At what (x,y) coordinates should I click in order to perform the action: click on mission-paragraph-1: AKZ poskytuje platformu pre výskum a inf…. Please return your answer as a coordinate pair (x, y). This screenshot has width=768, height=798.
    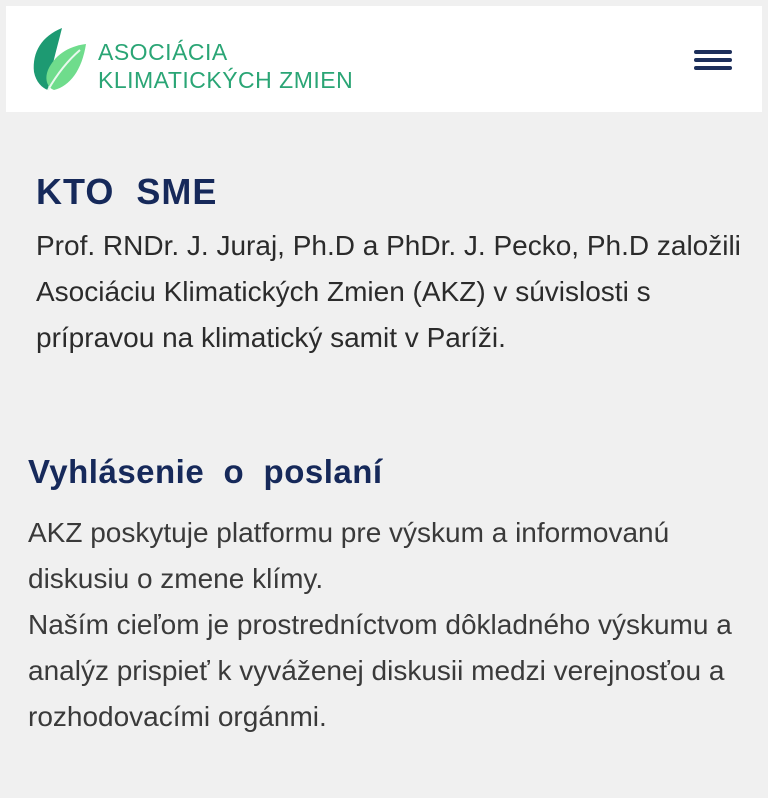
    Looking at the image, I should click on (349, 555).